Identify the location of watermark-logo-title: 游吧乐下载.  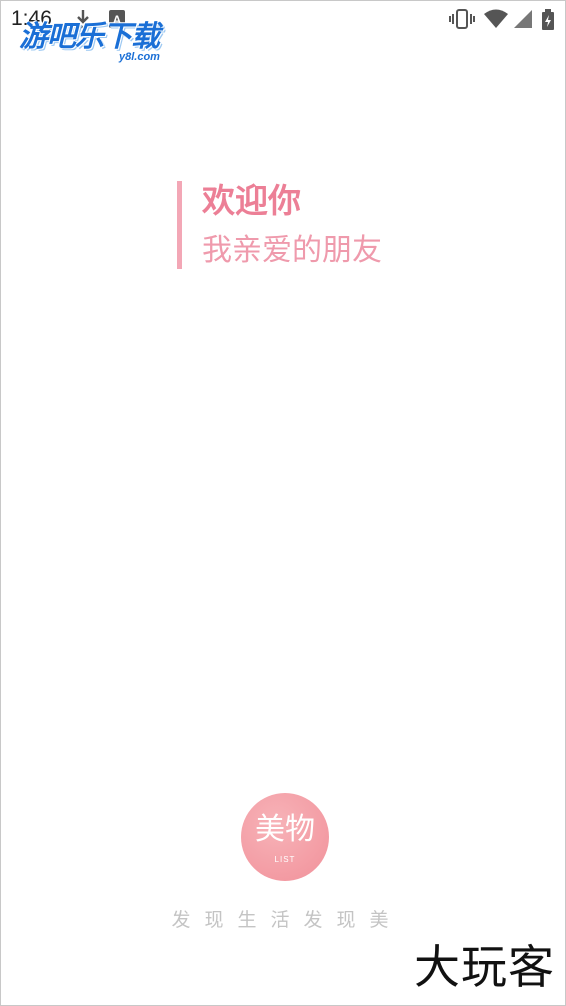
(89, 36).